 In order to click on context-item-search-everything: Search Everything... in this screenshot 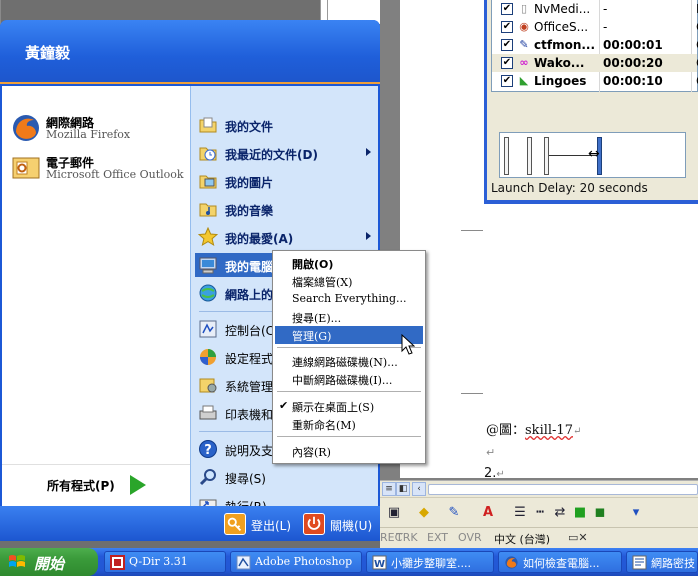, I will do `click(349, 299)`.